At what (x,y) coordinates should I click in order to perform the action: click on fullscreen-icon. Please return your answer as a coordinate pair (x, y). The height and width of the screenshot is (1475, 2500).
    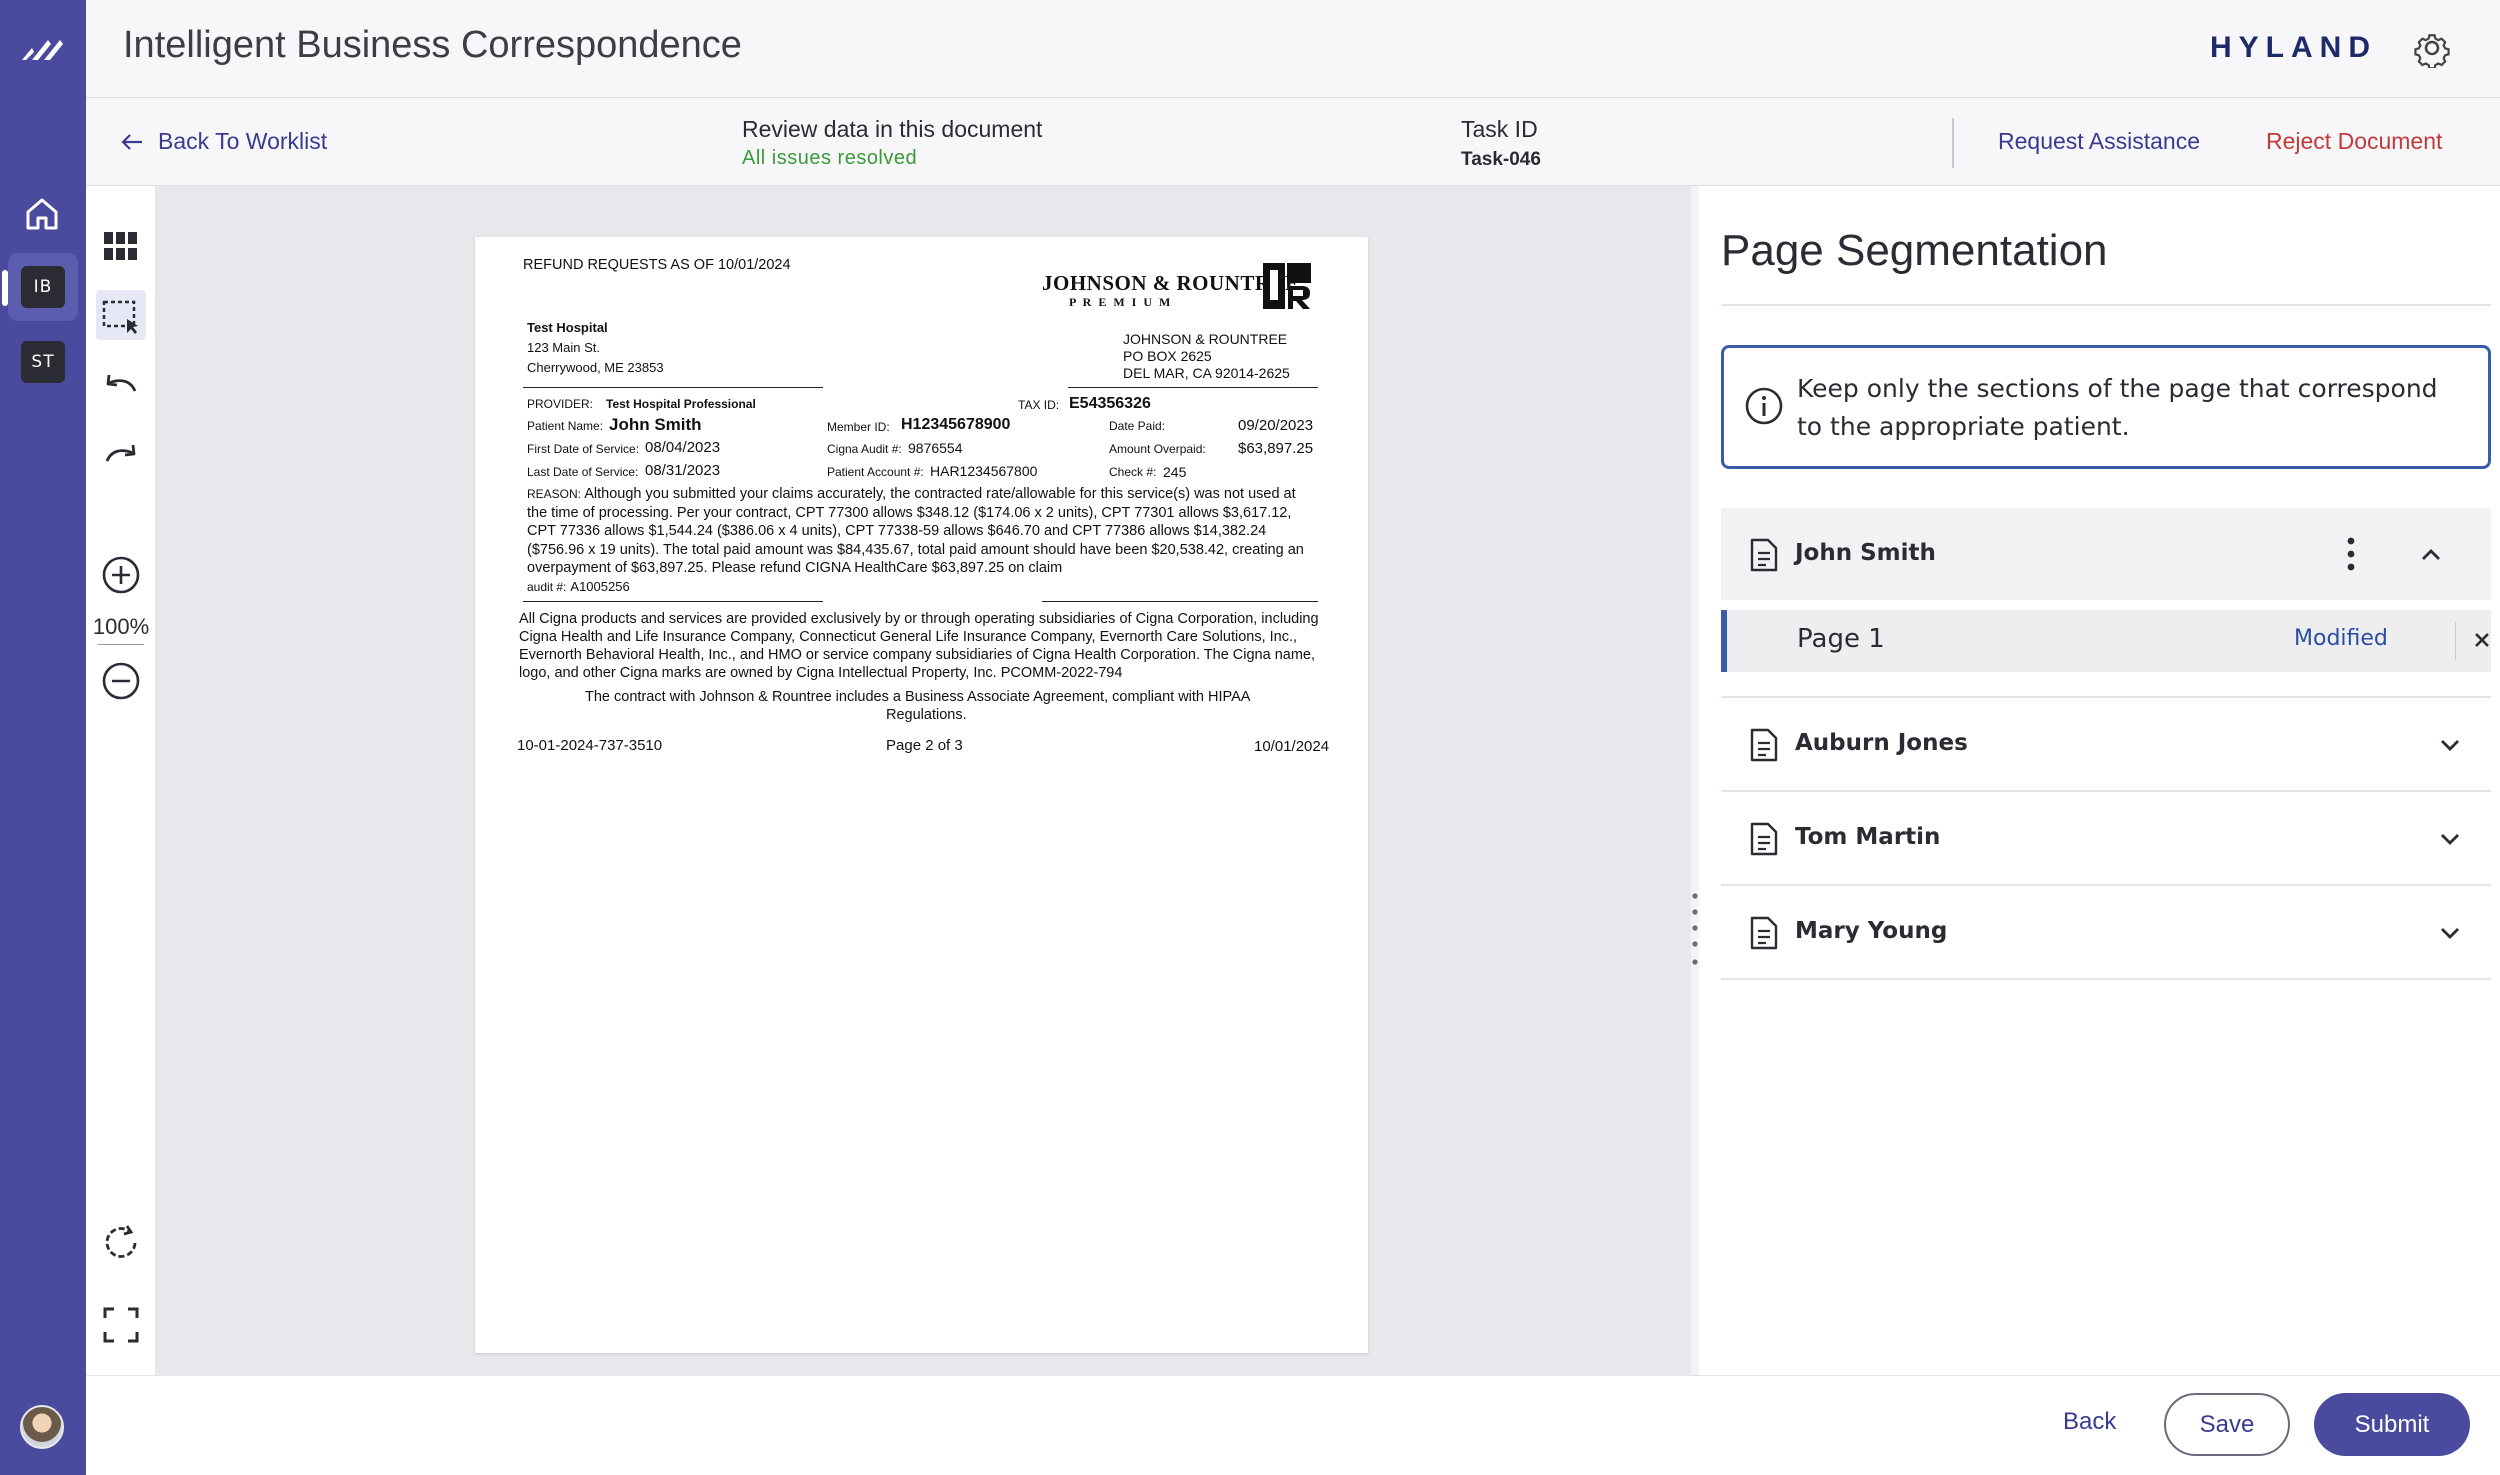
    Looking at the image, I should click on (121, 1325).